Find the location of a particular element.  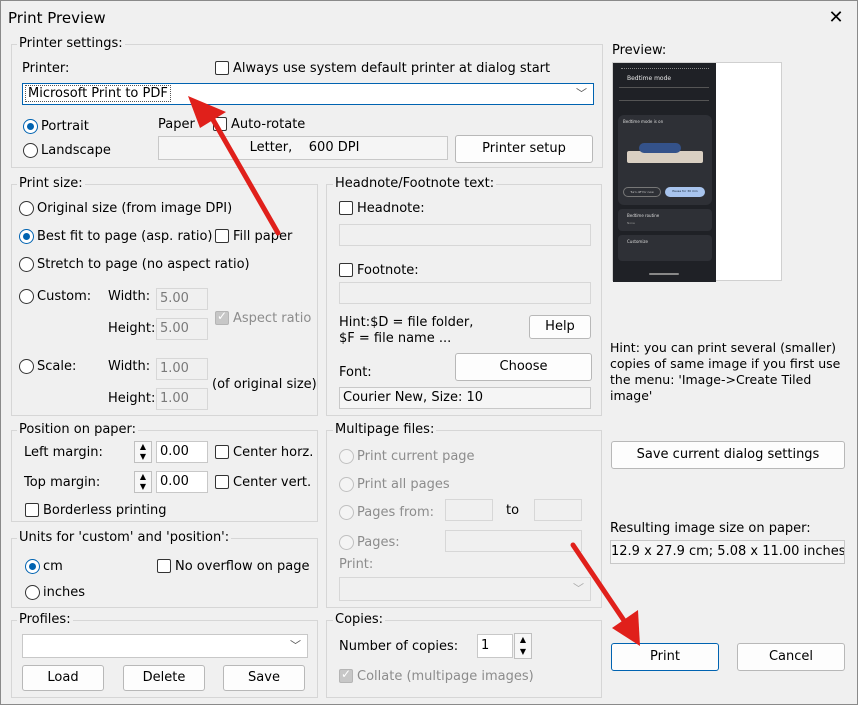

pages-from-radio is located at coordinates (346, 512).